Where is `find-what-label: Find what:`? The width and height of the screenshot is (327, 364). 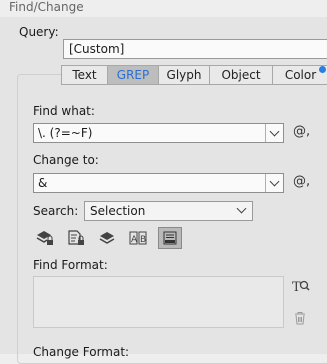
find-what-label: Find what: is located at coordinates (64, 111).